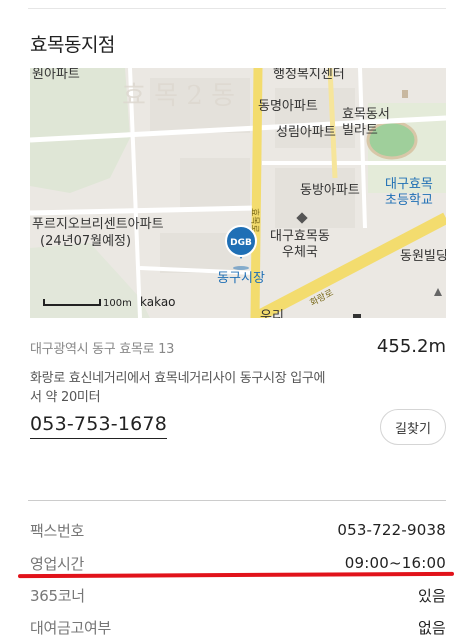 This screenshot has width=474, height=643. I want to click on info-value: 있음, so click(431, 595).